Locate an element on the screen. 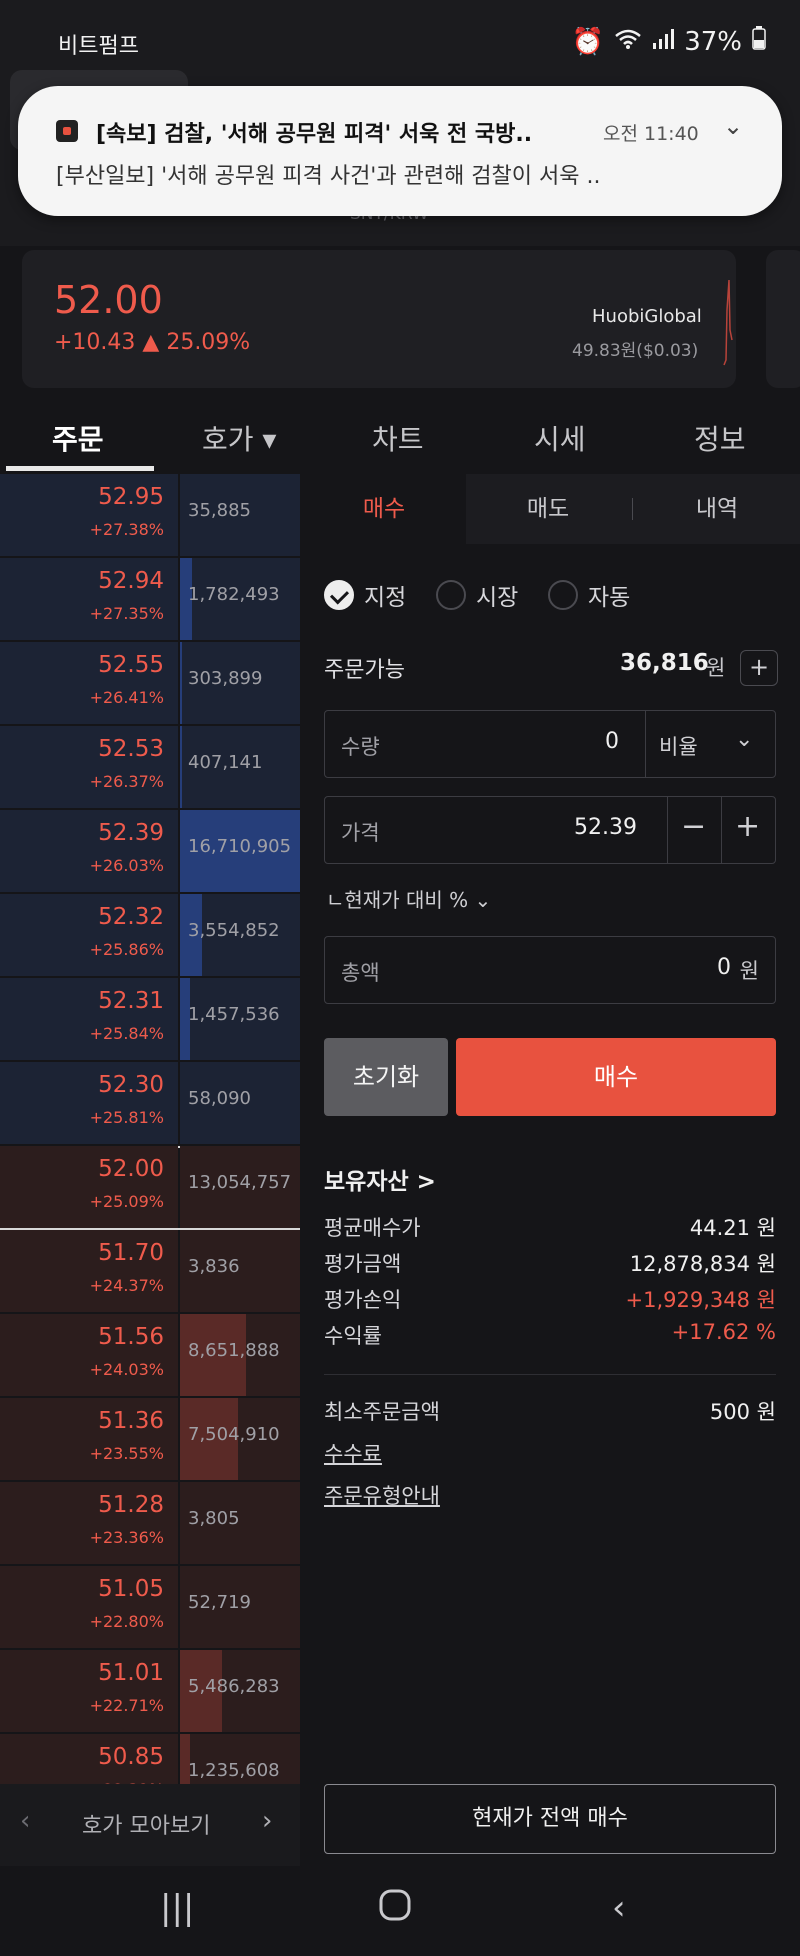 This screenshot has height=1956, width=800. order-subtabs: 매수 매도 내역 is located at coordinates (551, 509).